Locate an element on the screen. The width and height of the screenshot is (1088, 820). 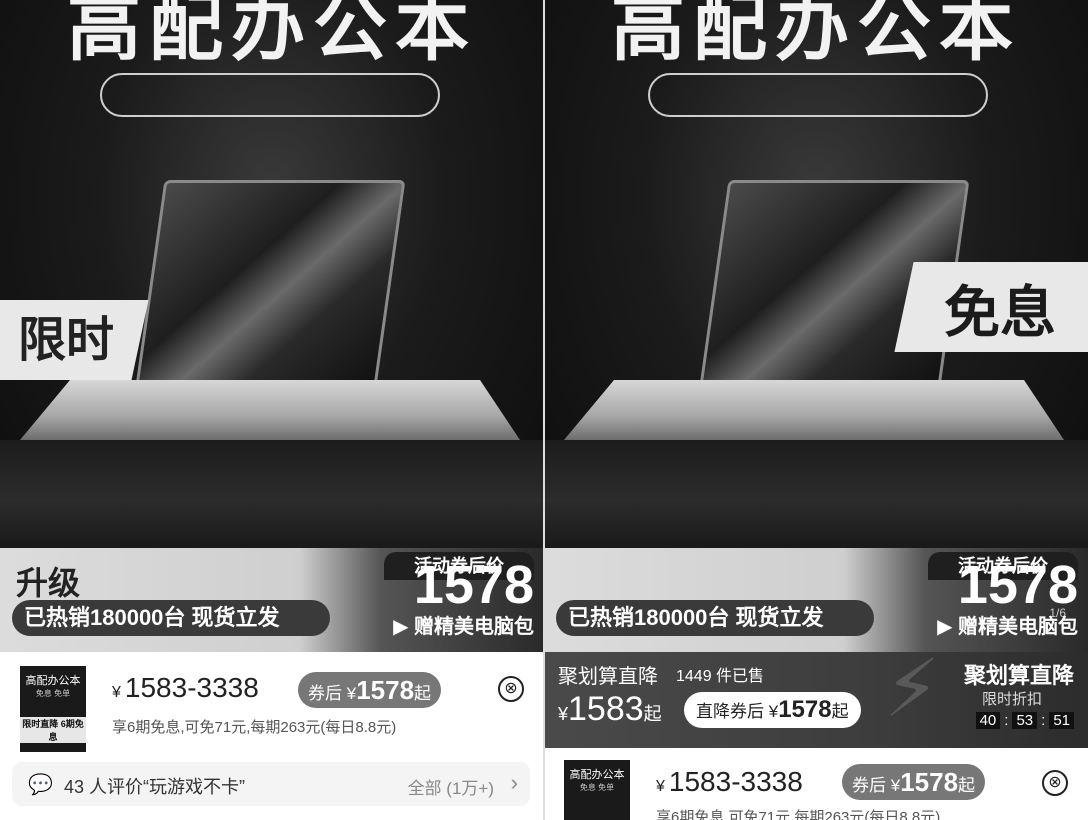
juhuasuan-price: ¥1583起 is located at coordinates (610, 709).